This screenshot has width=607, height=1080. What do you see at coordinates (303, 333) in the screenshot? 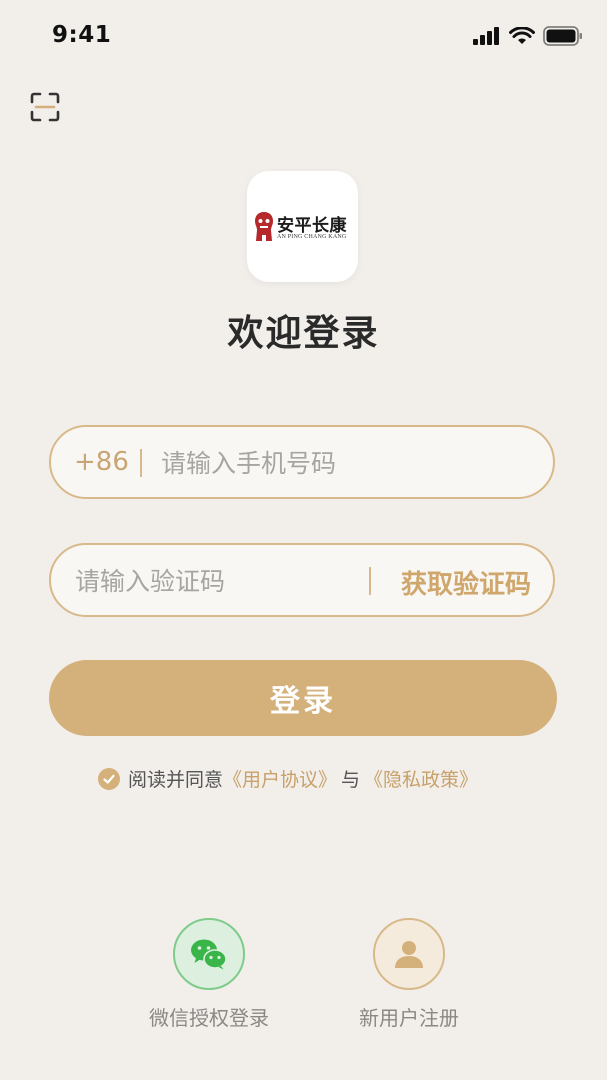
I see `page-title: 欢迎登录` at bounding box center [303, 333].